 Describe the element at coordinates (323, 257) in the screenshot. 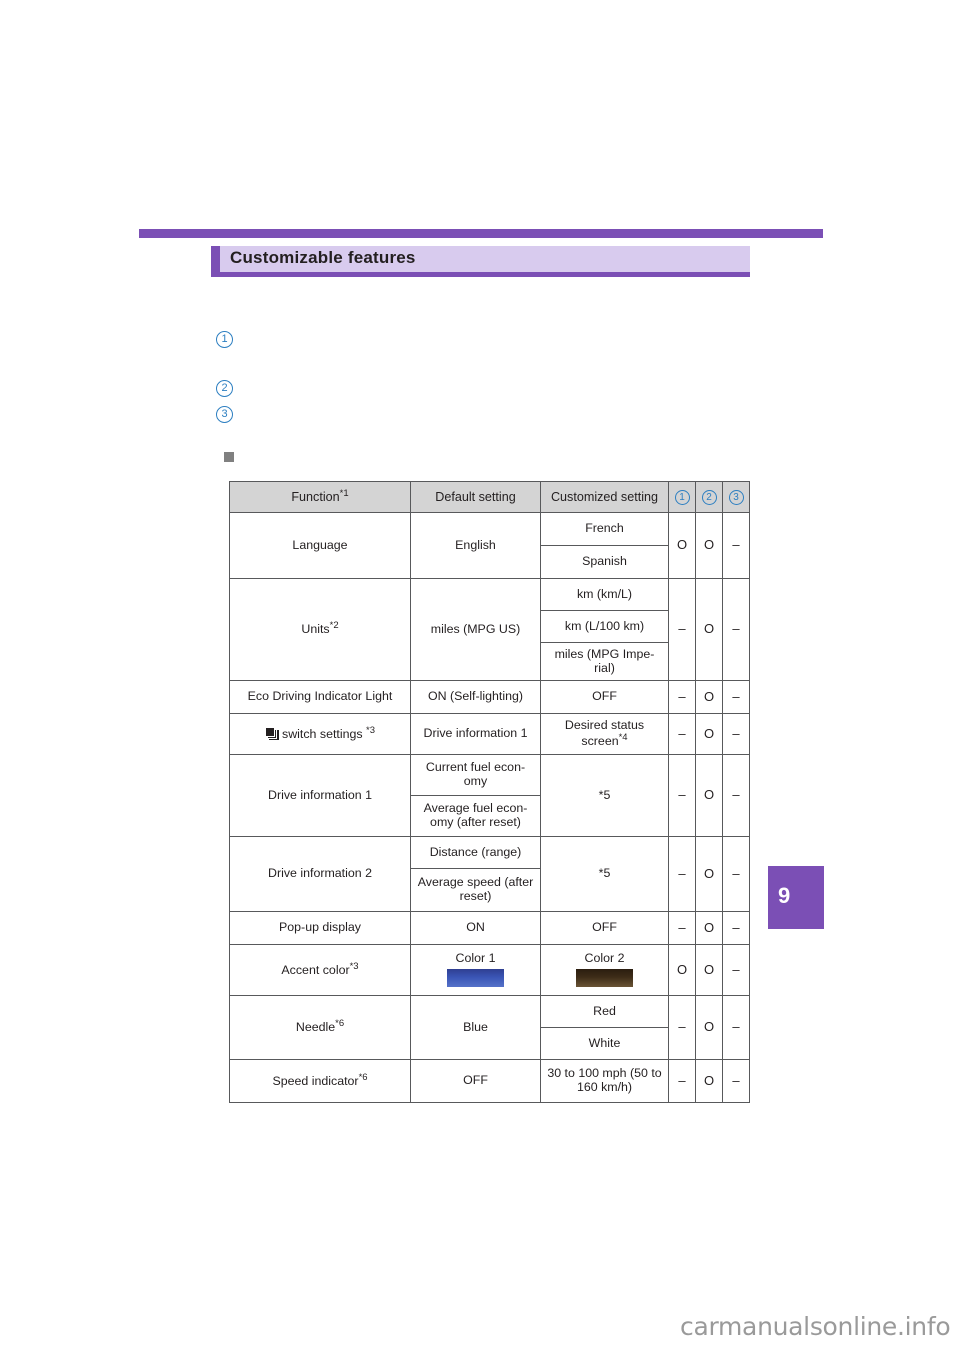

I see `page-title: Customizable features` at that location.